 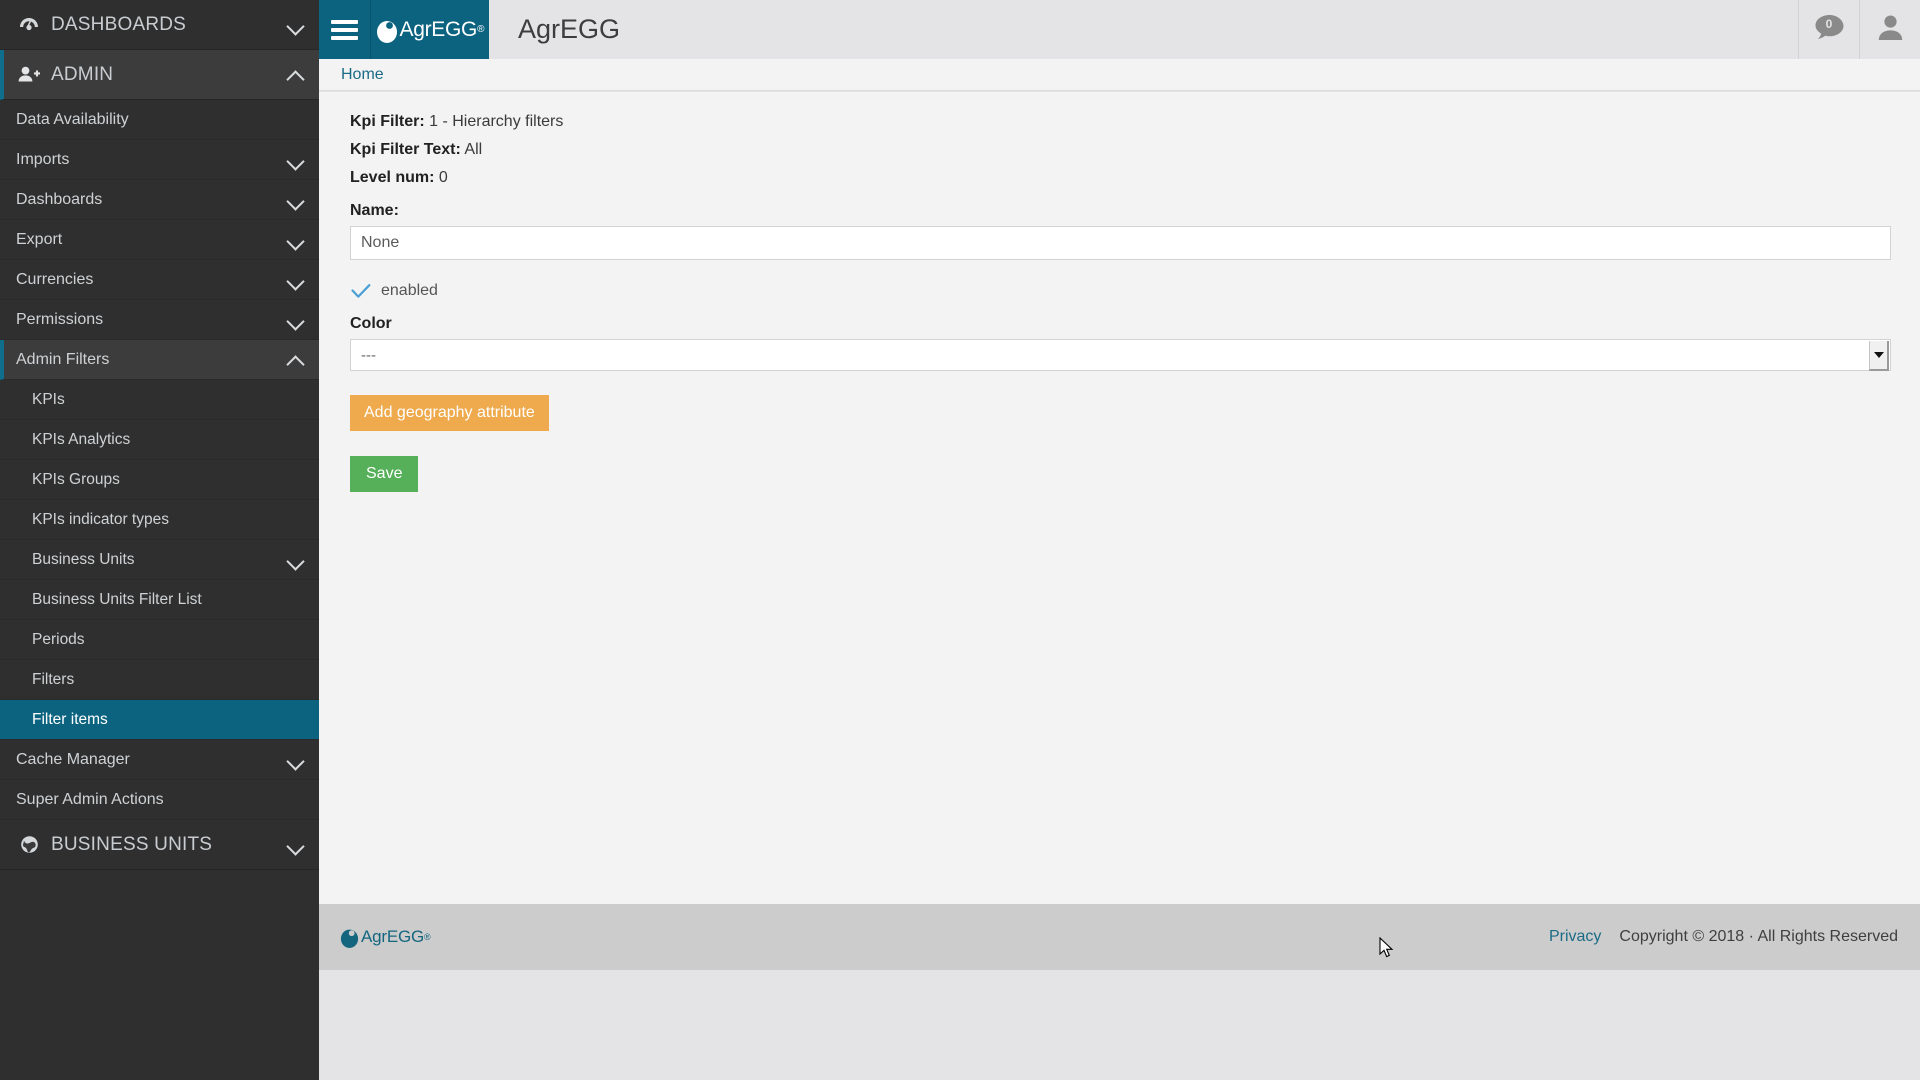 What do you see at coordinates (159, 200) in the screenshot?
I see `sidebar-item-dashboards: Dashboards` at bounding box center [159, 200].